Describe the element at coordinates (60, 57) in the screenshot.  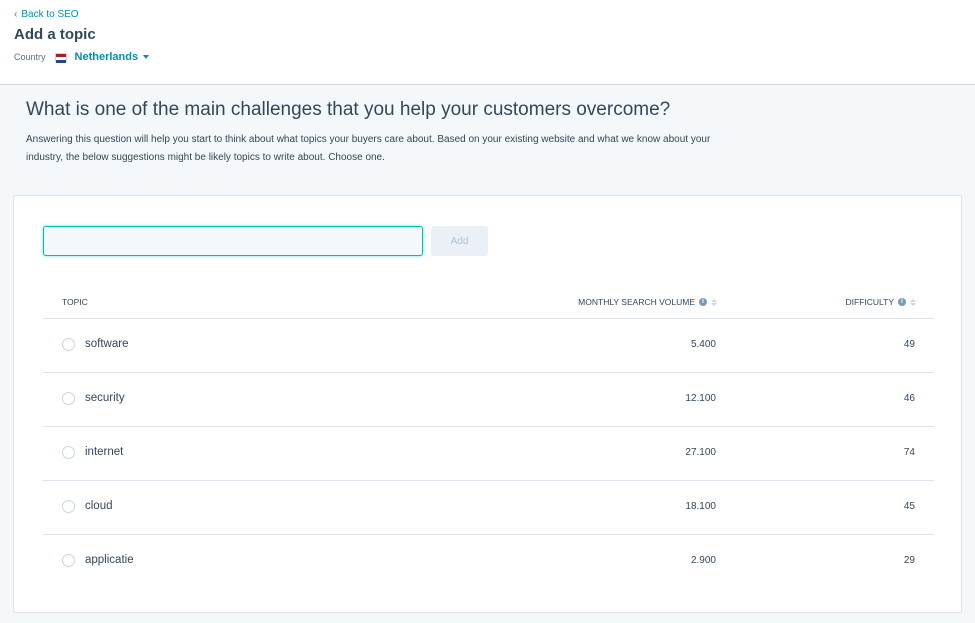
I see `netherlands-flag-icon` at that location.